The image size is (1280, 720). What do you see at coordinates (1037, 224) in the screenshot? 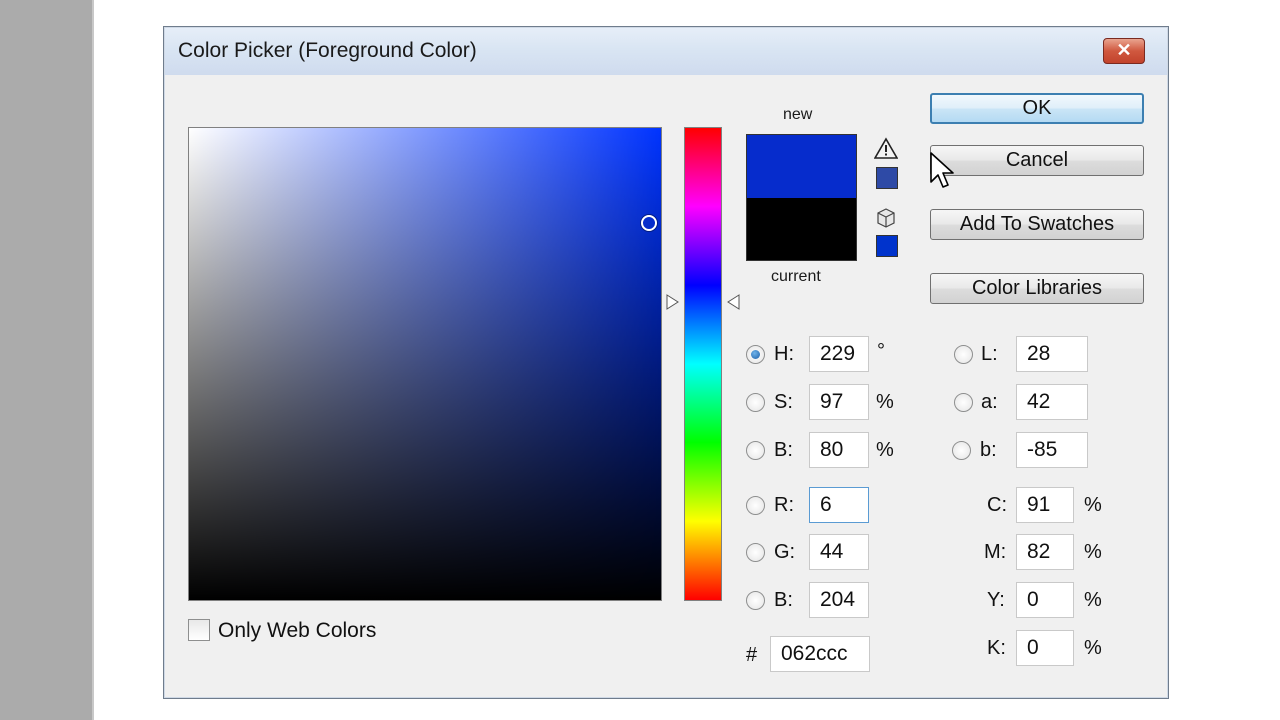
I see `add-to-swatches-button: Add To Swatches` at bounding box center [1037, 224].